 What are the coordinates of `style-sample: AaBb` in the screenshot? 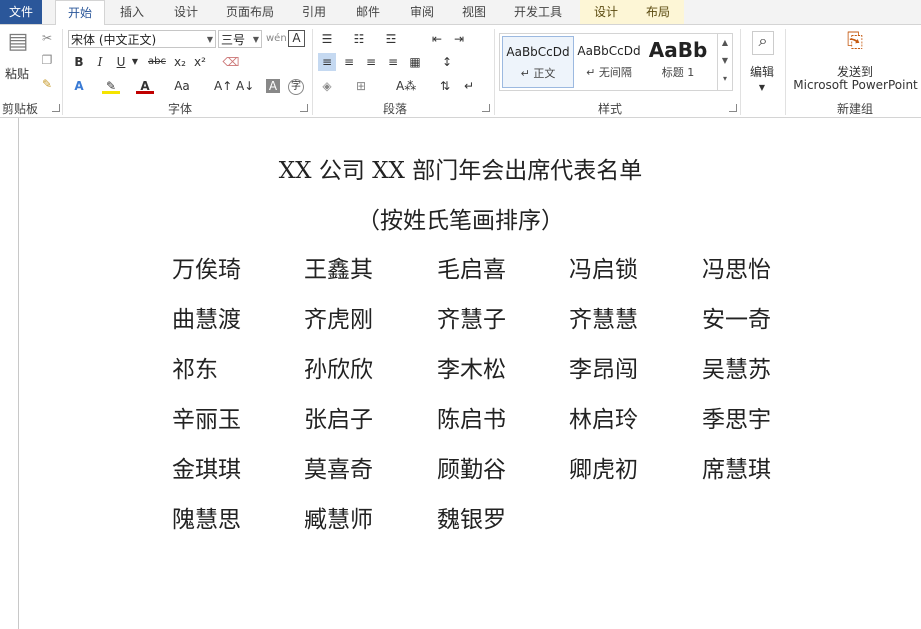 It's located at (678, 50).